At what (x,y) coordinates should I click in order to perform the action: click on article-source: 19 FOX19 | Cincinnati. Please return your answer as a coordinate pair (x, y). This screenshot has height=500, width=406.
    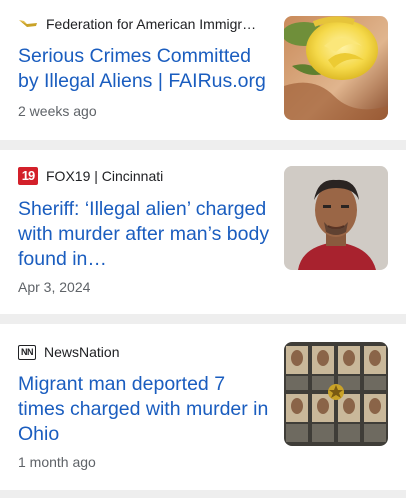
    Looking at the image, I should click on (90, 176).